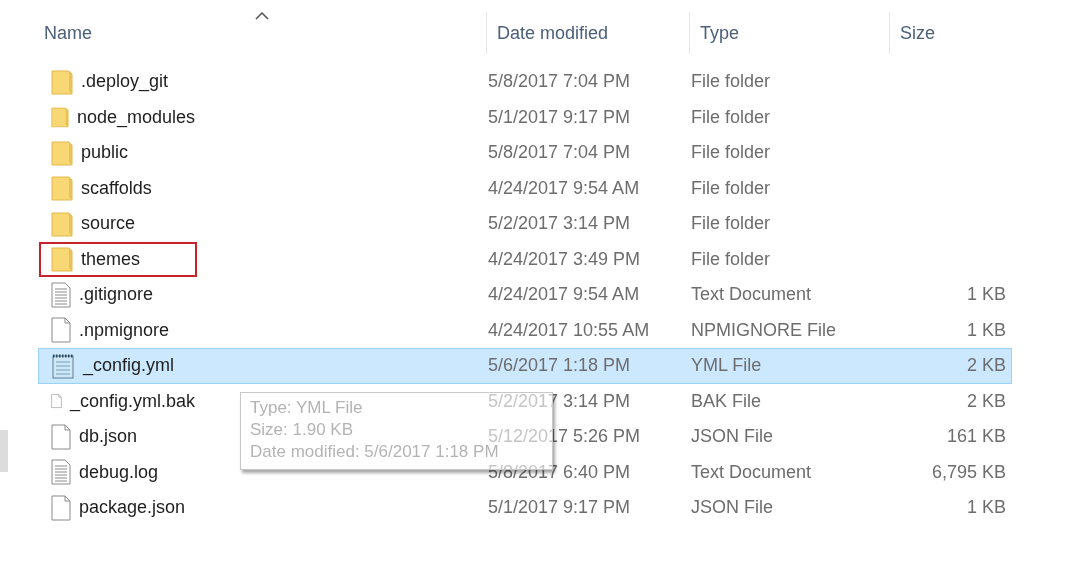 This screenshot has width=1080, height=568. I want to click on selected-file-row: _config.yml 5/6/2017 1:18 PM YML File 2 KB, so click(525, 366).